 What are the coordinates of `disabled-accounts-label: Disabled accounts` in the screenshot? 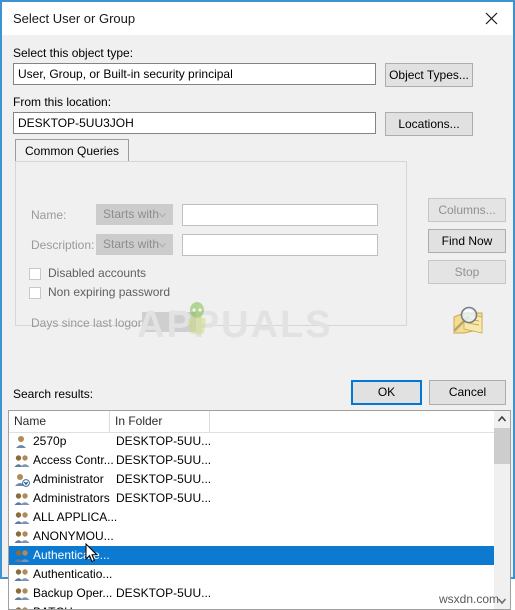 It's located at (97, 273).